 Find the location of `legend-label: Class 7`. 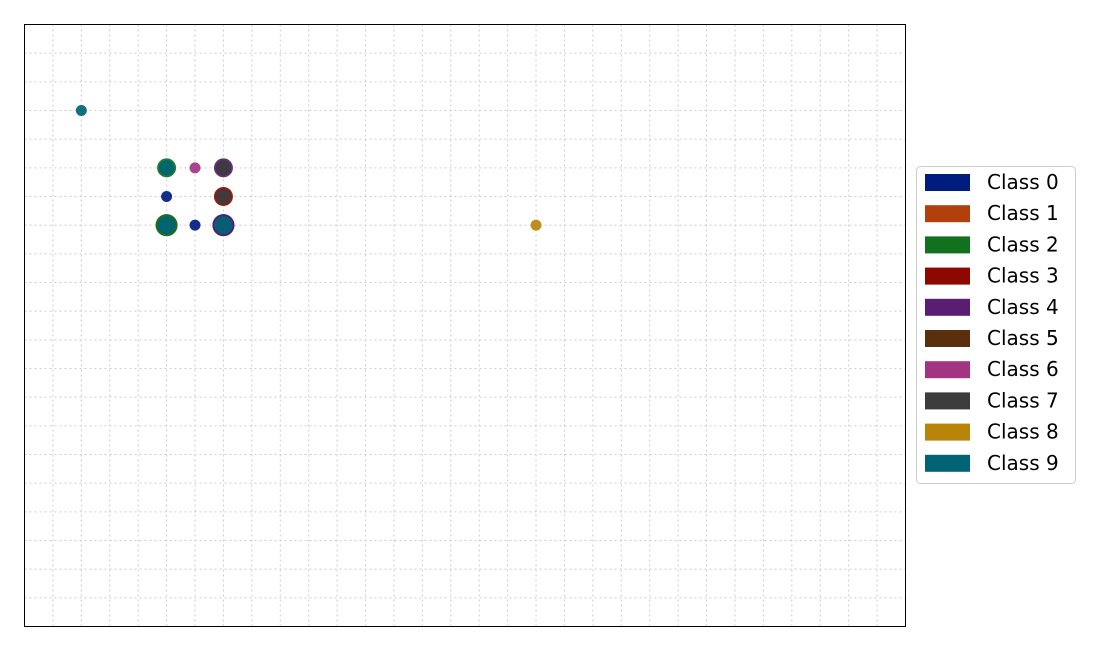

legend-label: Class 7 is located at coordinates (1023, 400).